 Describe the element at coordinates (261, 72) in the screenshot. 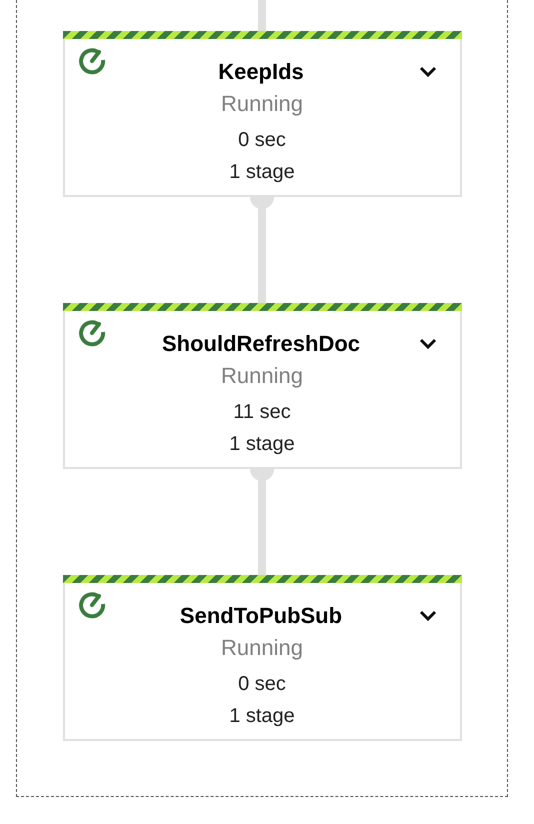

I see `stage-title: KeepIds` at that location.